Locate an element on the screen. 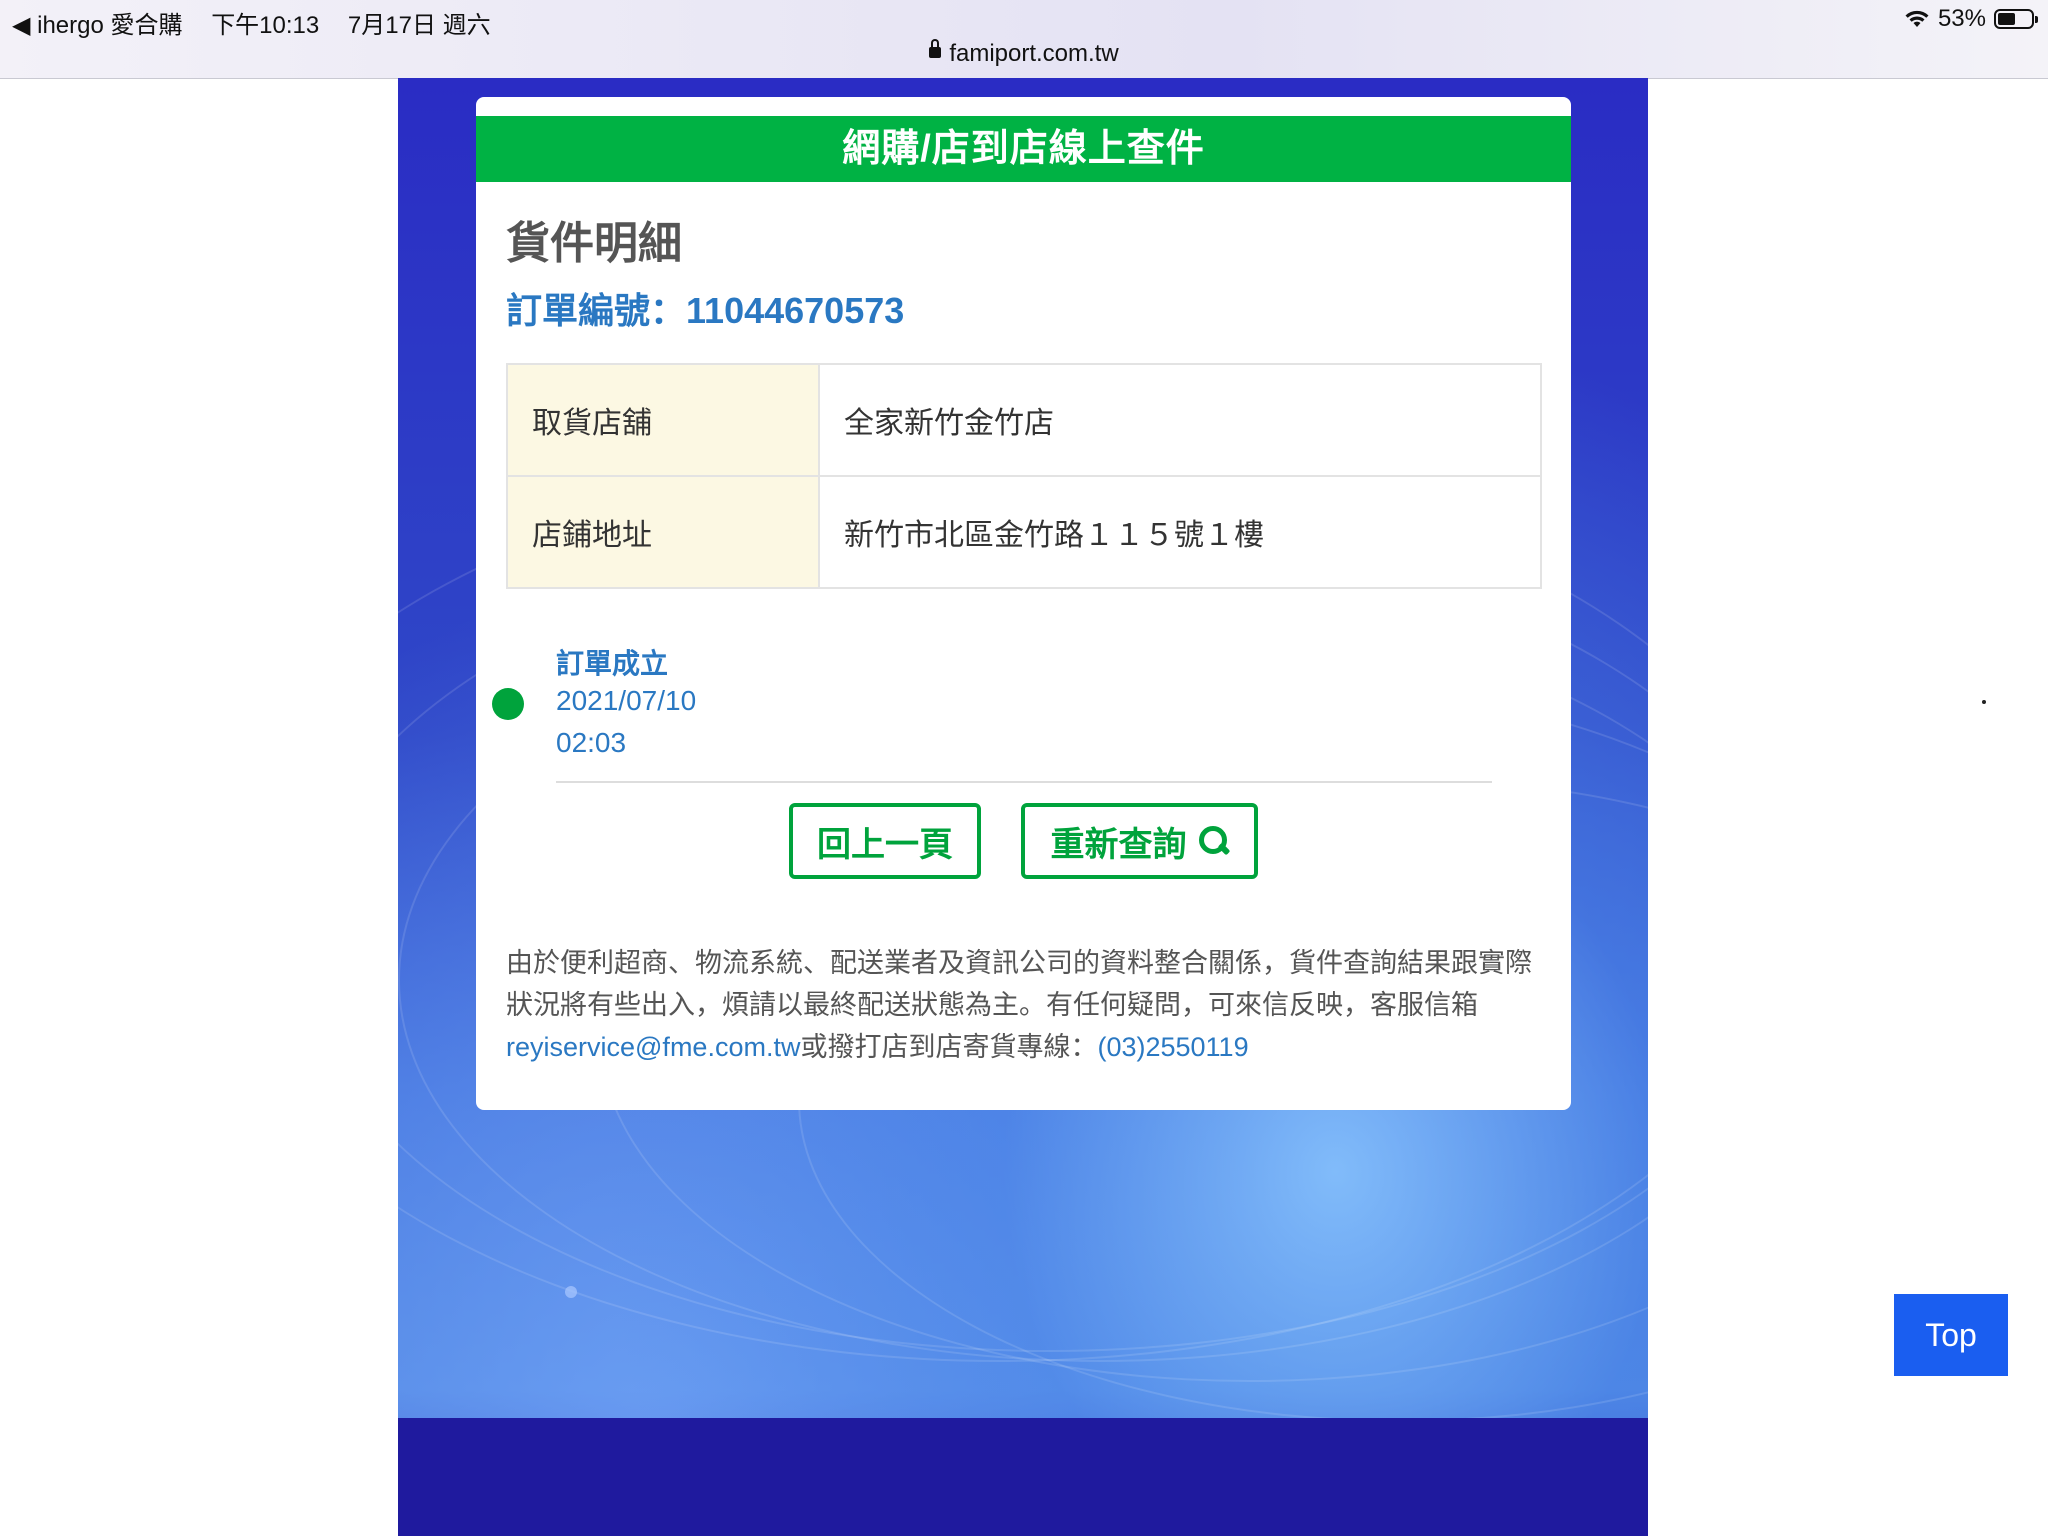 Image resolution: width=2048 pixels, height=1536 pixels. service-email-link: reyiservice@fme.com.tw is located at coordinates (653, 1047).